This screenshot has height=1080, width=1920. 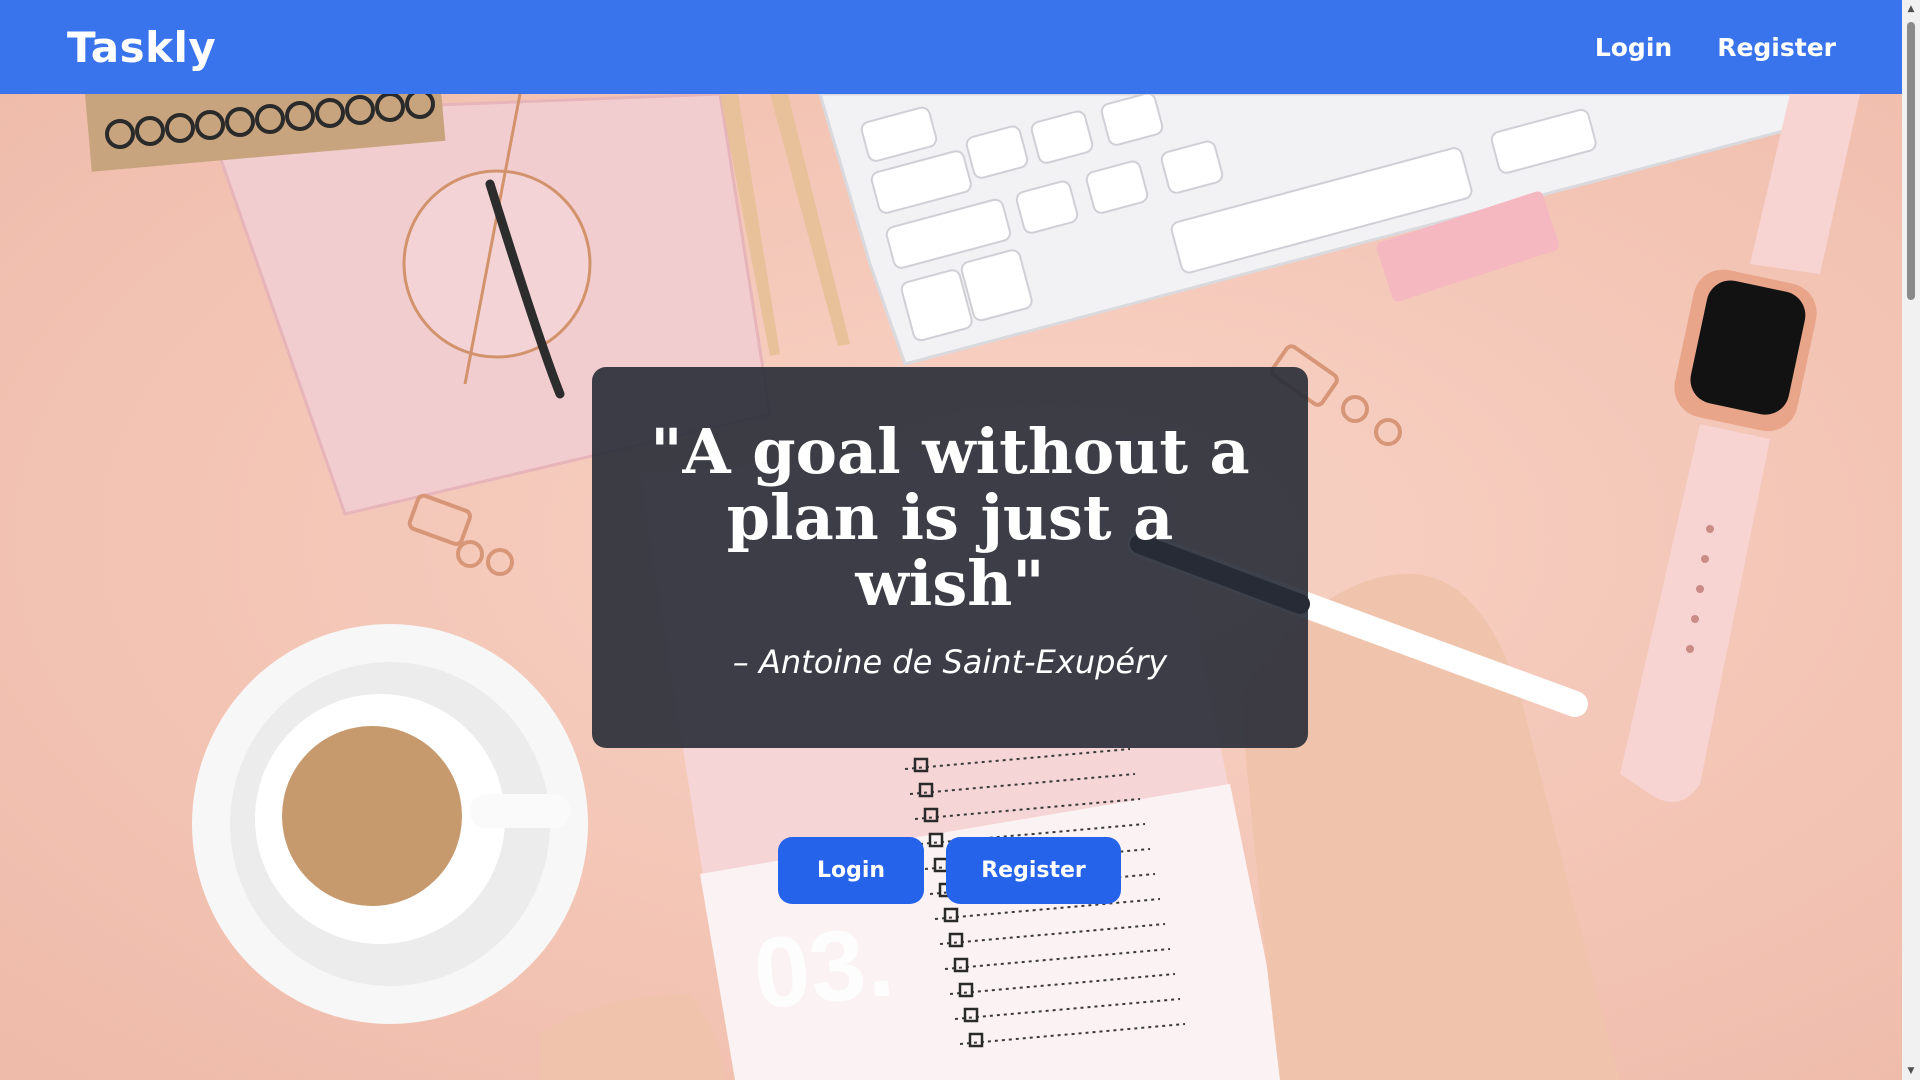 What do you see at coordinates (141, 47) in the screenshot?
I see `brand-logo: Taskly` at bounding box center [141, 47].